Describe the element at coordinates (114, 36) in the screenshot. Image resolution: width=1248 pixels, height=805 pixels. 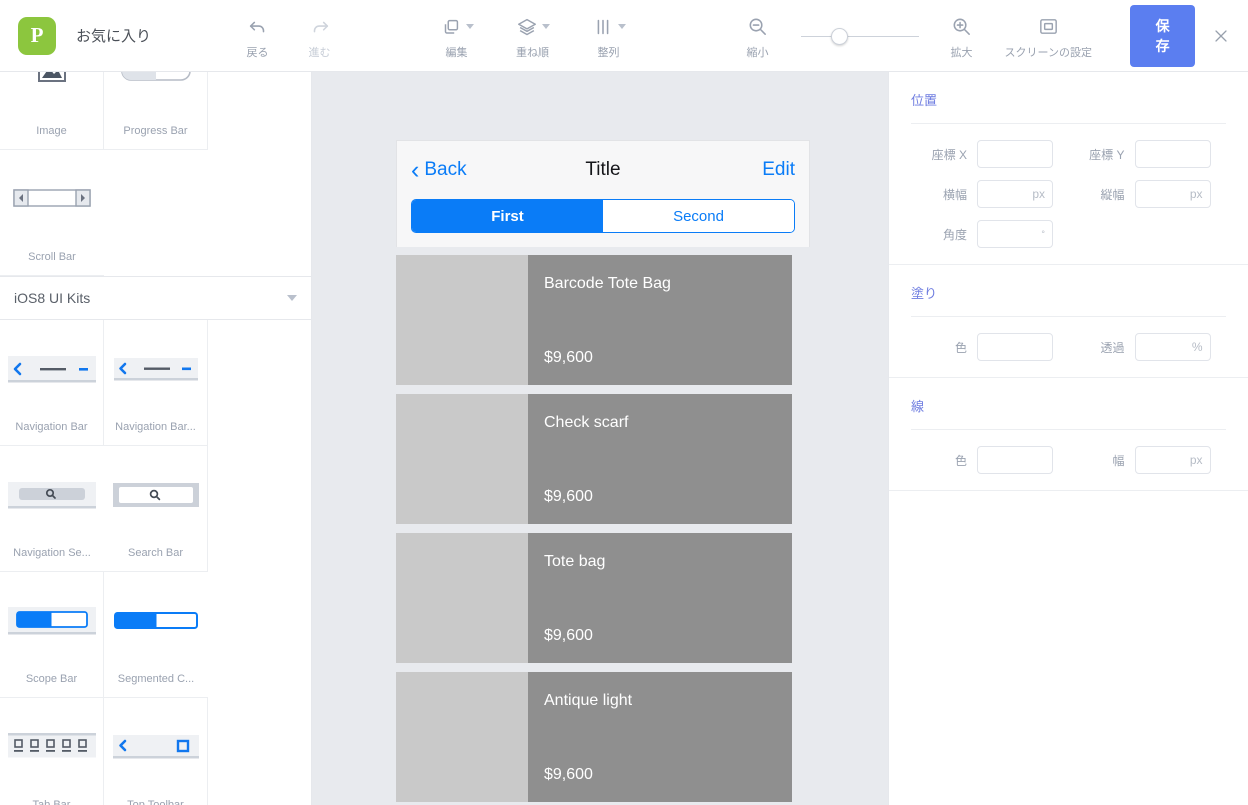
I see `project-title: お気に入り` at that location.